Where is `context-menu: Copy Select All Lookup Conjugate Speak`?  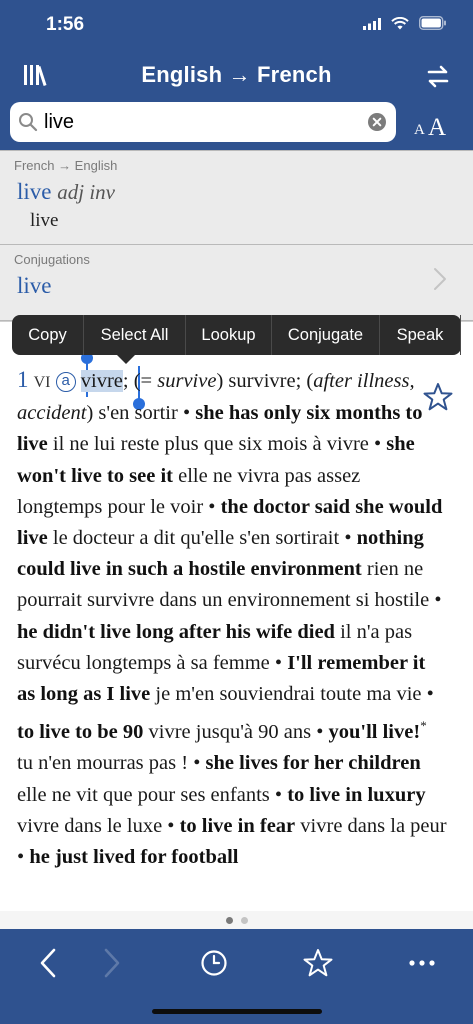 context-menu: Copy Select All Lookup Conjugate Speak is located at coordinates (236, 339).